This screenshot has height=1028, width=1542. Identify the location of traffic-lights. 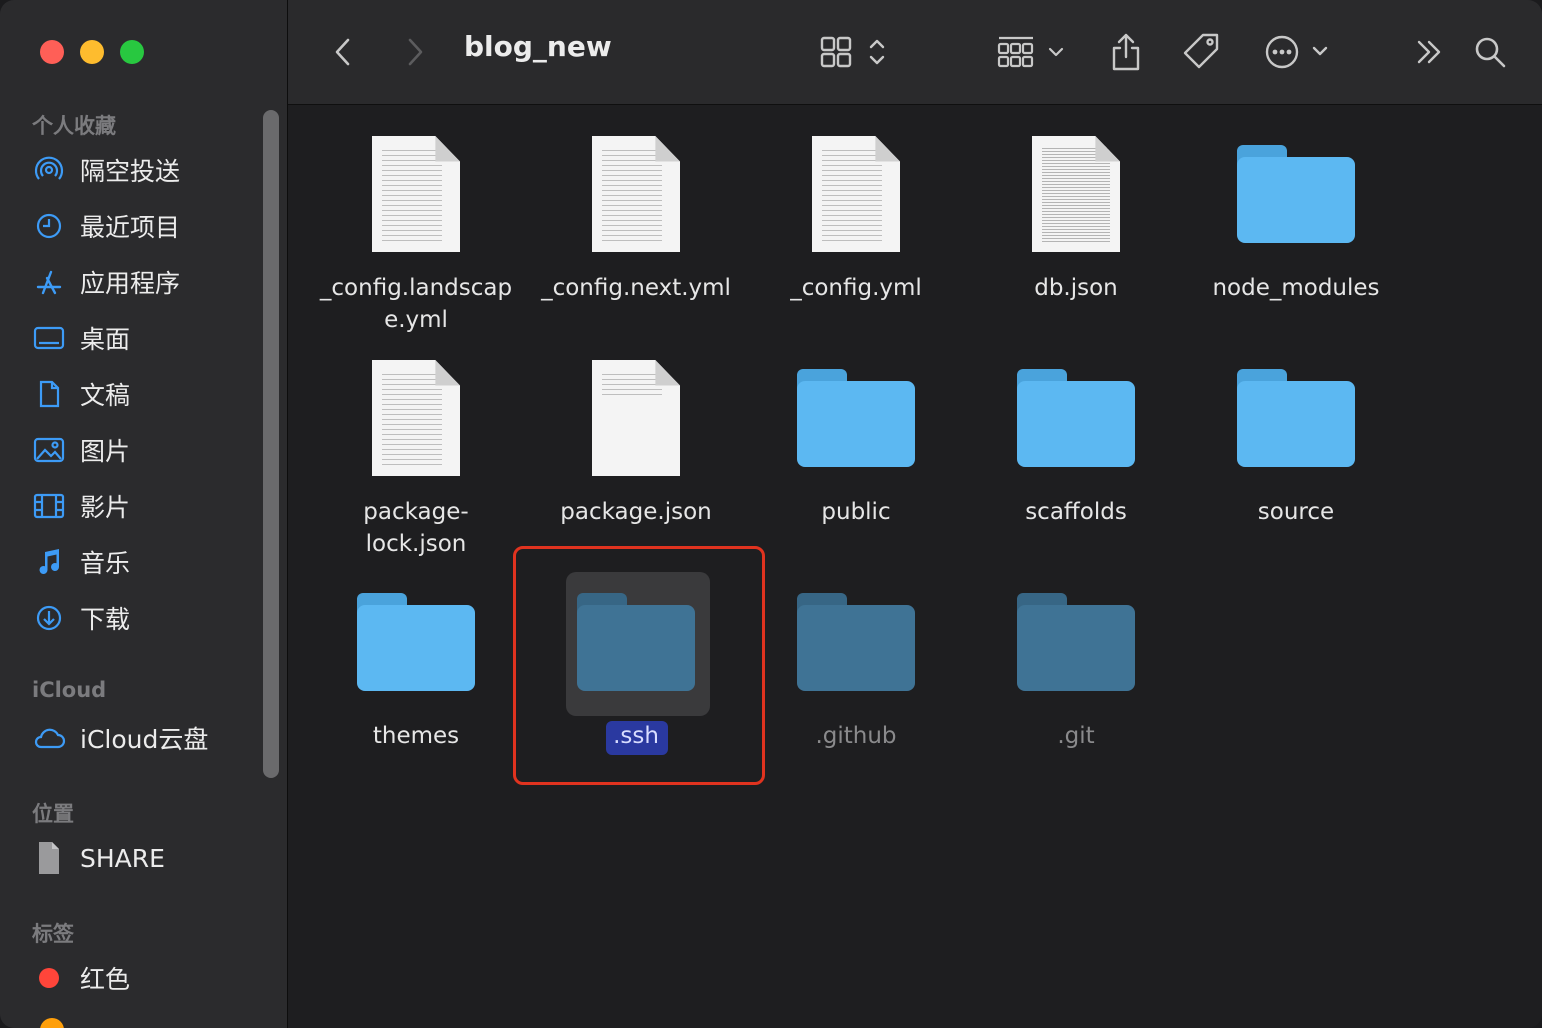
(92, 52).